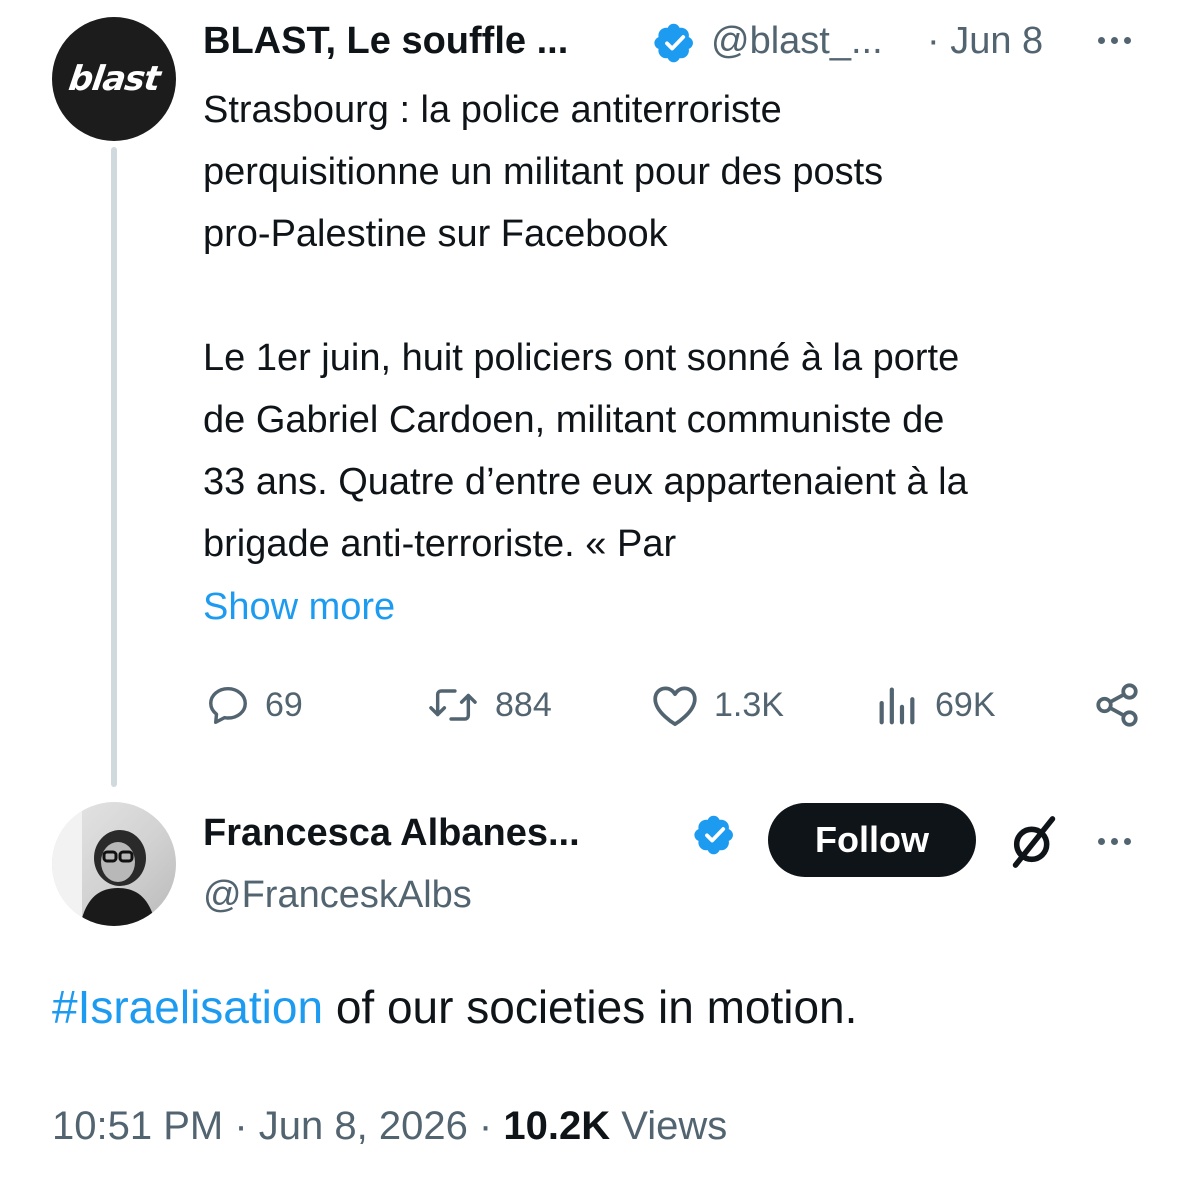 The height and width of the screenshot is (1200, 1200). Describe the element at coordinates (557, 1126) in the screenshot. I see `views-total: 10.2K` at that location.